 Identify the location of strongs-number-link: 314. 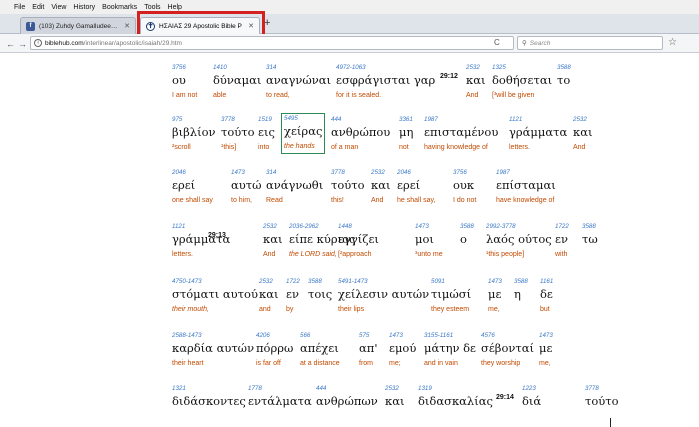
(298, 68).